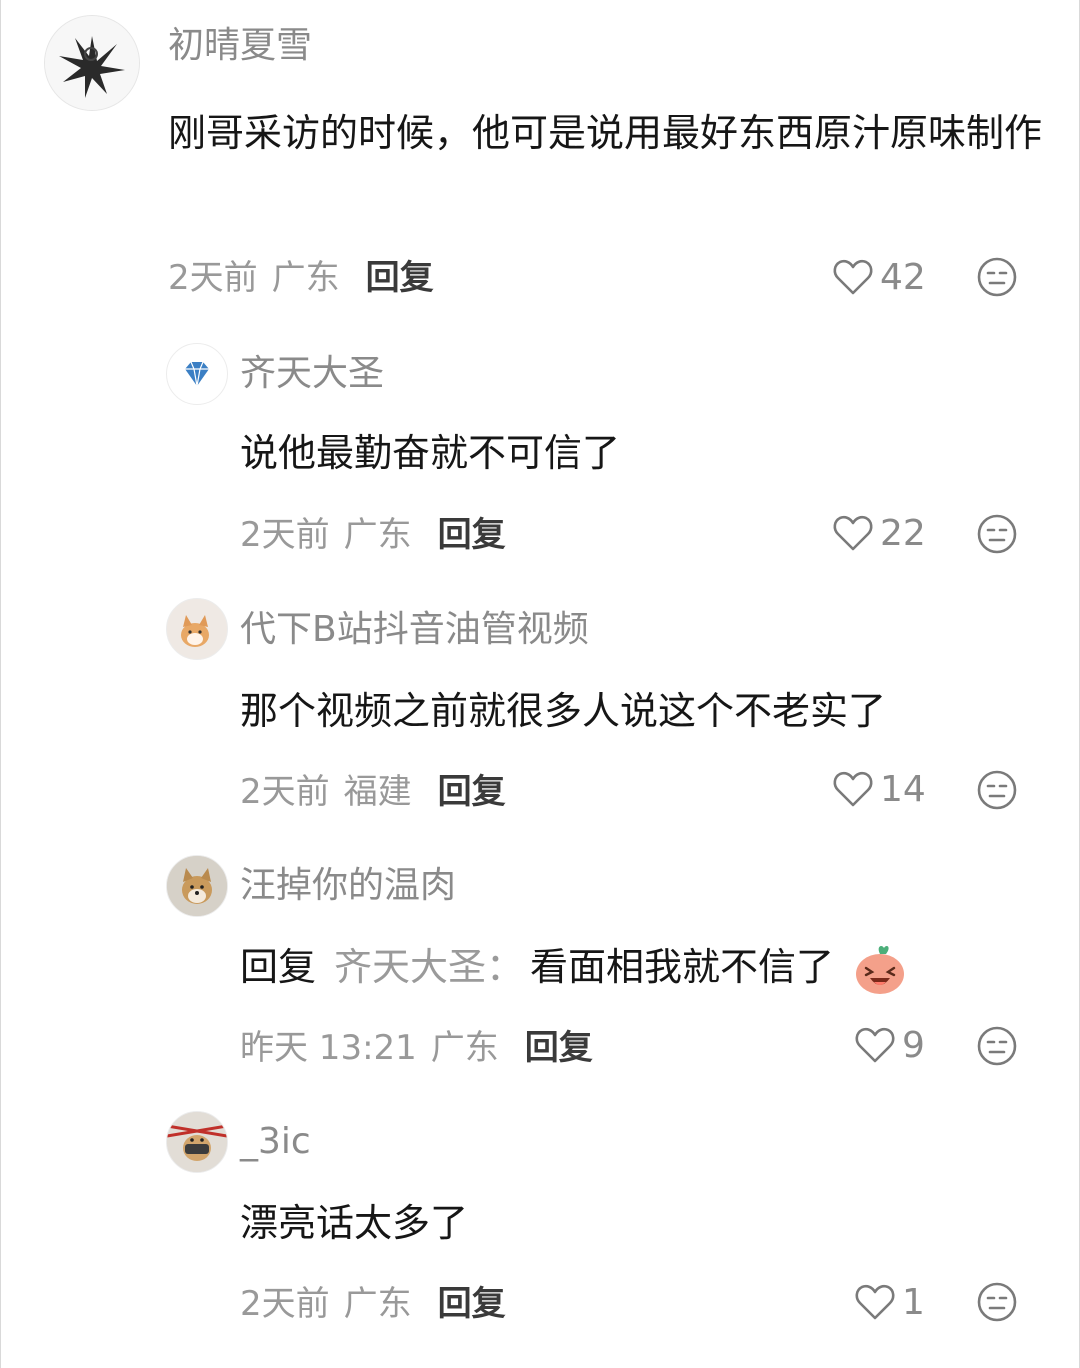 The height and width of the screenshot is (1368, 1080). What do you see at coordinates (278, 967) in the screenshot?
I see `reply-prefix: 回复` at bounding box center [278, 967].